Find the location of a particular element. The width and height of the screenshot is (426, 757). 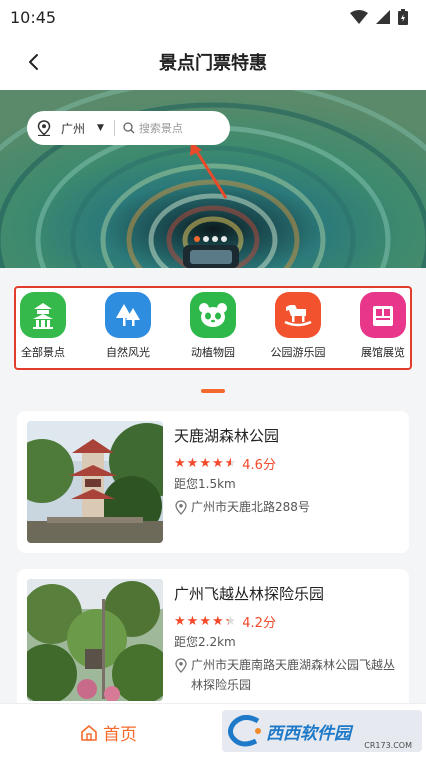

category-nature: 自然风光 is located at coordinates (128, 326).